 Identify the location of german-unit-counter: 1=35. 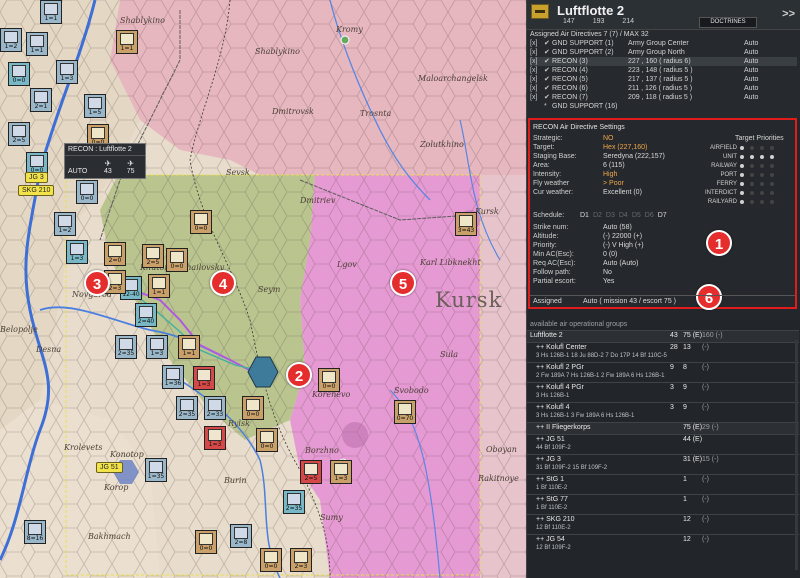
(156, 470).